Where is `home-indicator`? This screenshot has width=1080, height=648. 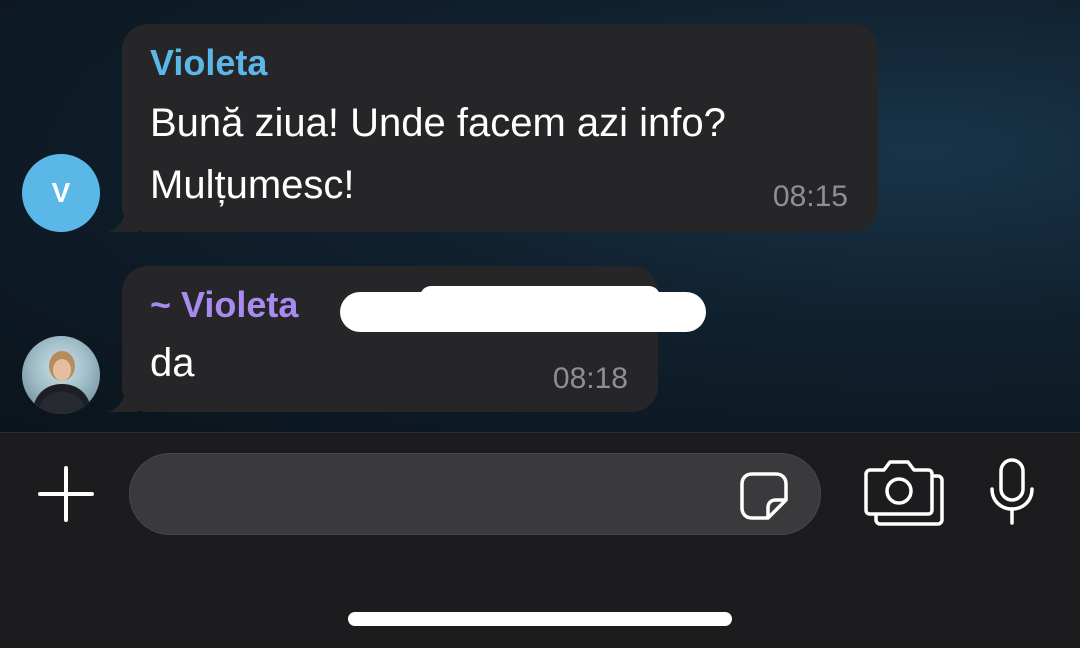 home-indicator is located at coordinates (540, 619).